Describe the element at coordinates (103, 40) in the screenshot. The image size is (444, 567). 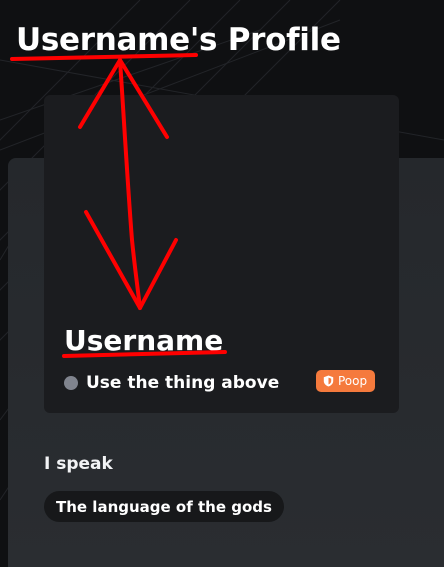
I see `page-title-username: Username` at that location.